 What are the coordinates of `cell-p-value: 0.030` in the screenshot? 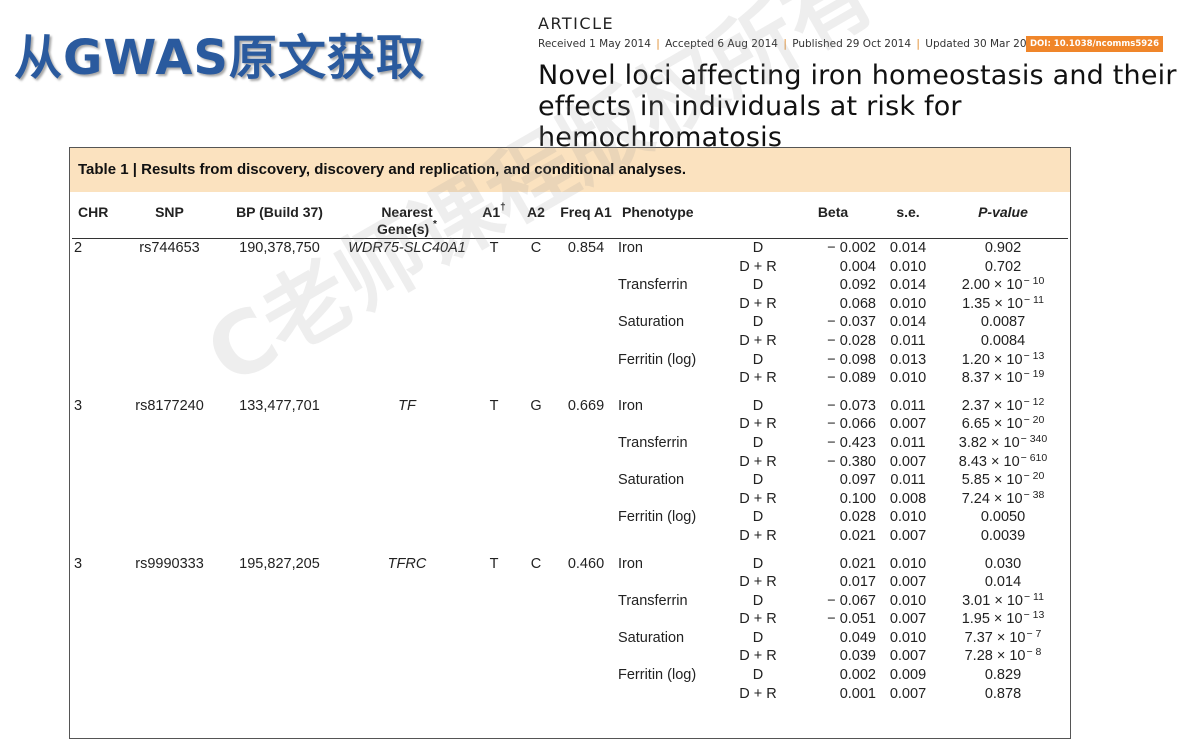 It's located at (1003, 563).